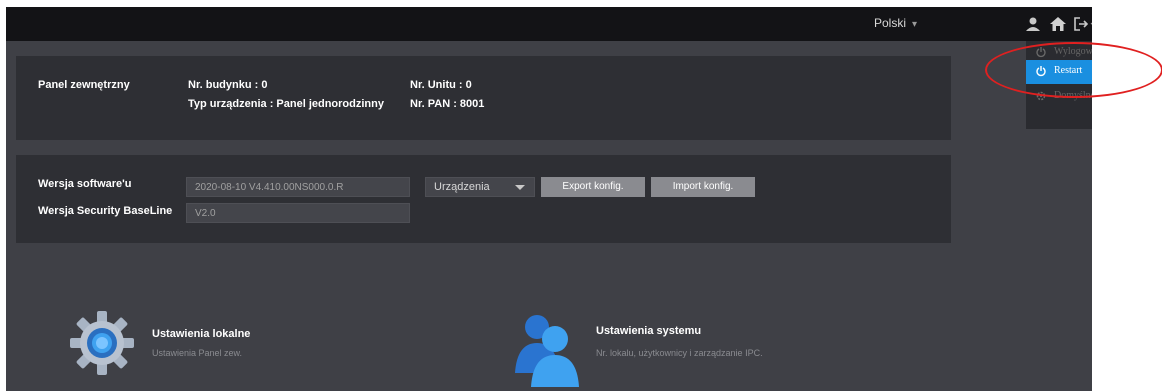  What do you see at coordinates (462, 187) in the screenshot?
I see `select-value: Urządzenia` at bounding box center [462, 187].